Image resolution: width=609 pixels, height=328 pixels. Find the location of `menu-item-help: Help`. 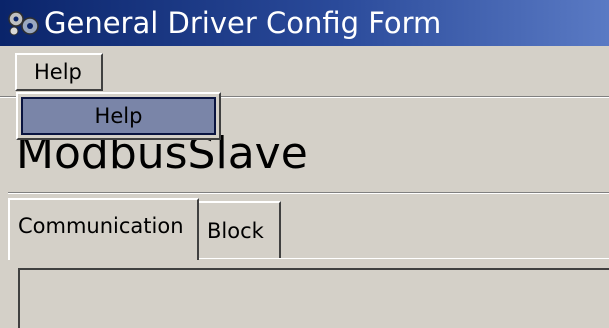

menu-item-help: Help is located at coordinates (118, 116).